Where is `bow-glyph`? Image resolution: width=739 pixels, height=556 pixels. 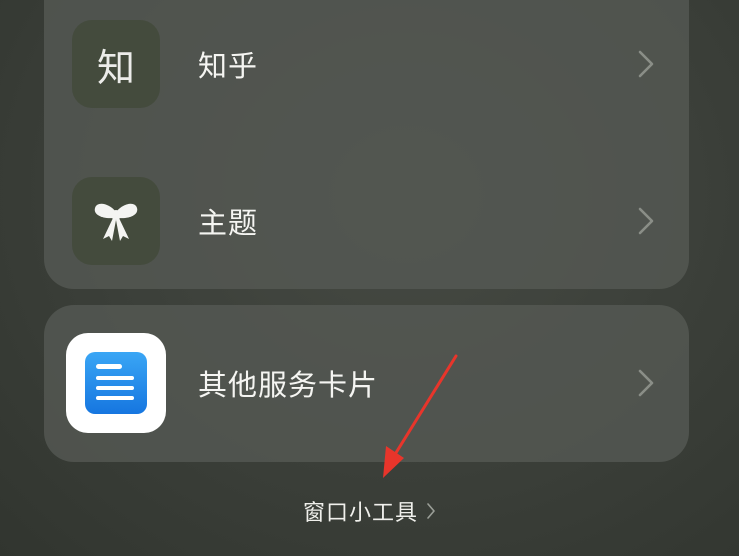
bow-glyph is located at coordinates (116, 222).